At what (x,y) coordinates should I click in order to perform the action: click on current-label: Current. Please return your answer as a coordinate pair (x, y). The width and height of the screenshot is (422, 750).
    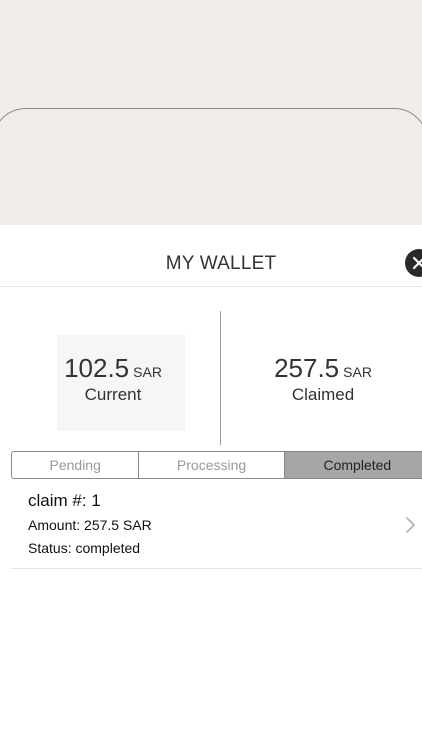
    Looking at the image, I should click on (113, 394).